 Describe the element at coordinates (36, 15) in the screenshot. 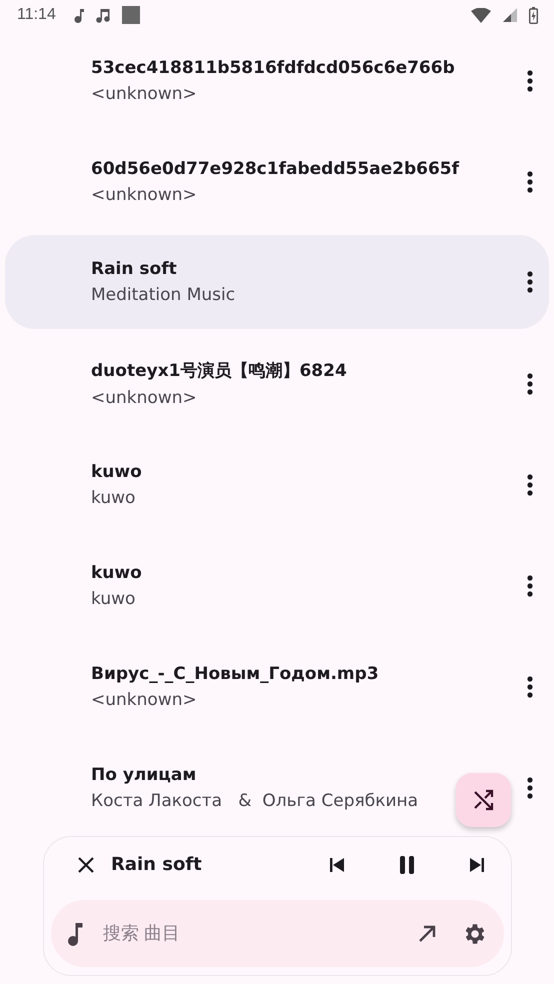

I see `status-time: 11:14` at that location.